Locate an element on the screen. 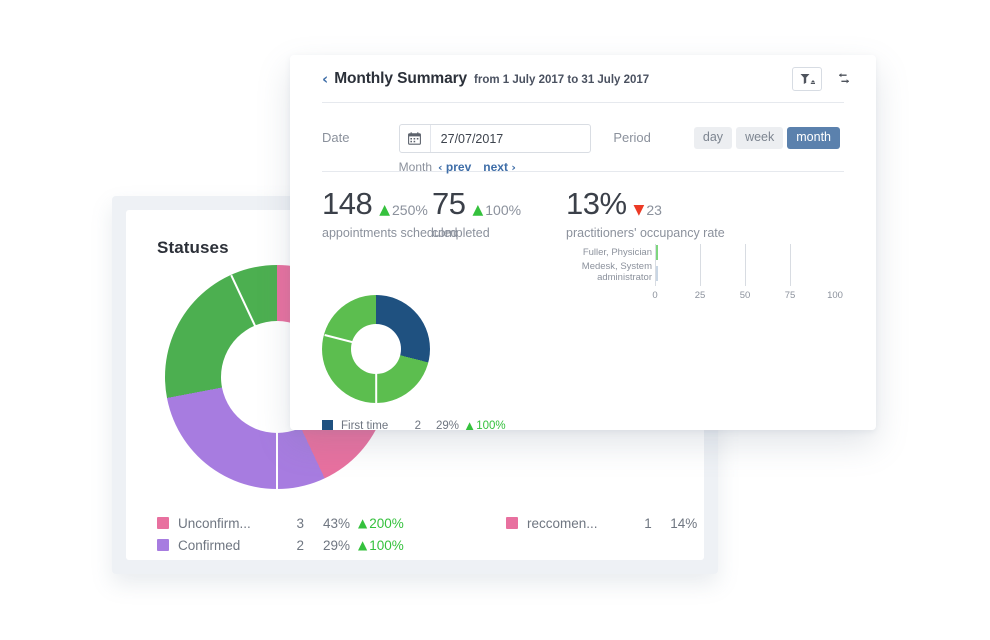 The image size is (990, 640). axis-tick: 50 is located at coordinates (745, 295).